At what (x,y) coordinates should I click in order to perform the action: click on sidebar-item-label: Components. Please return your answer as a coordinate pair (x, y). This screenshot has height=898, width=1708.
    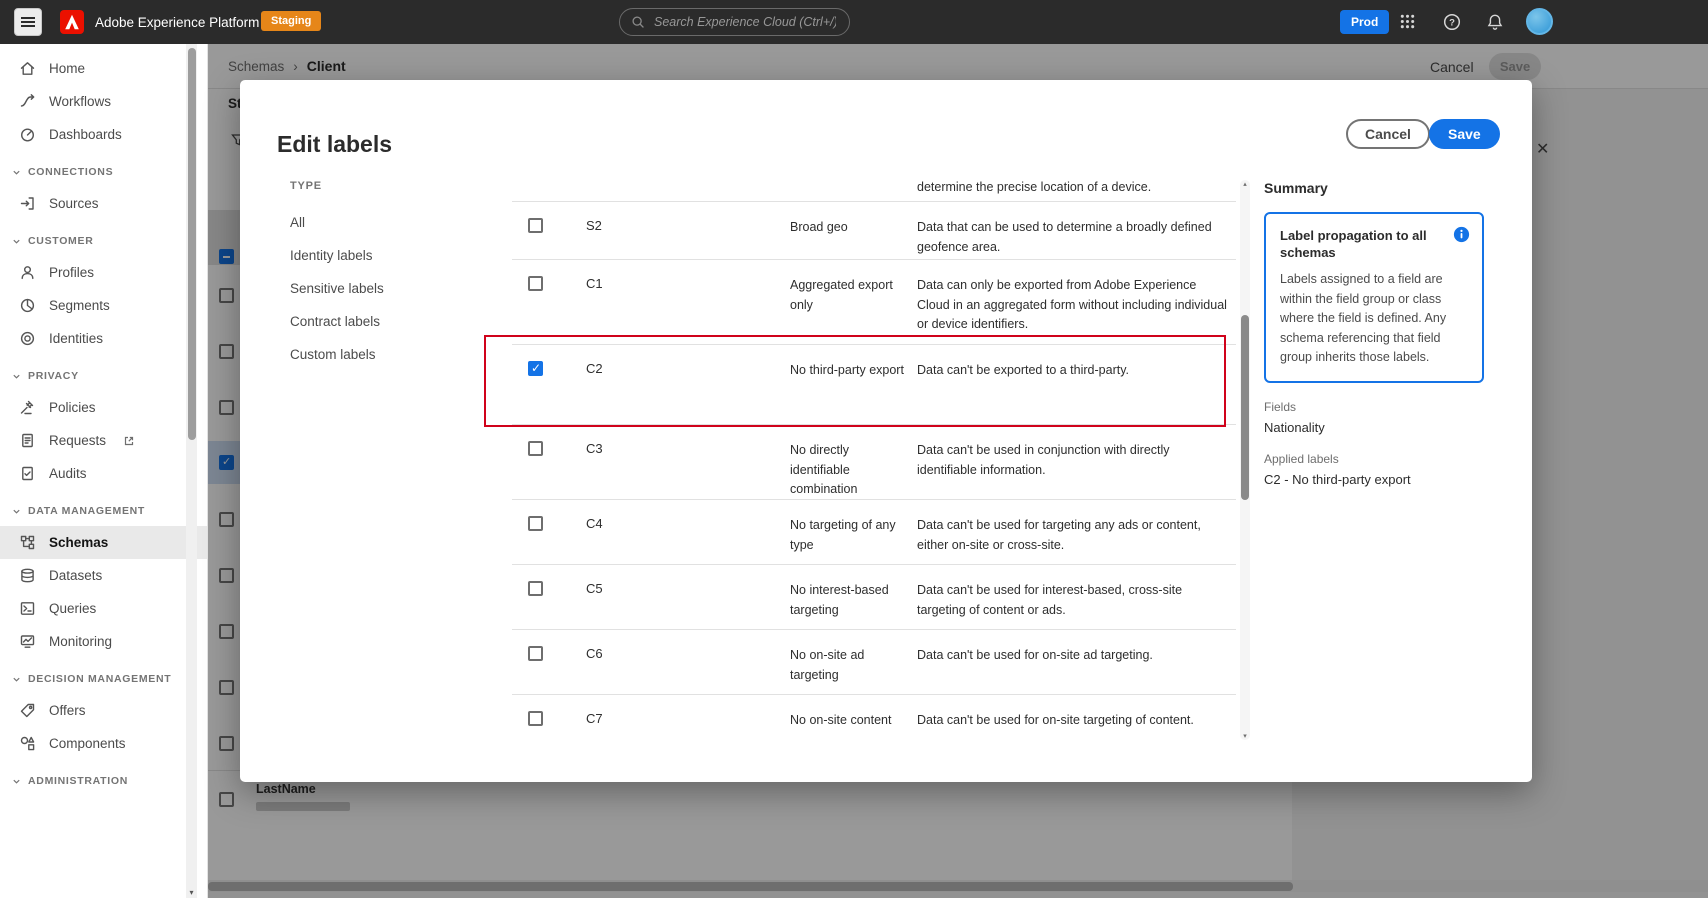
    Looking at the image, I should click on (87, 743).